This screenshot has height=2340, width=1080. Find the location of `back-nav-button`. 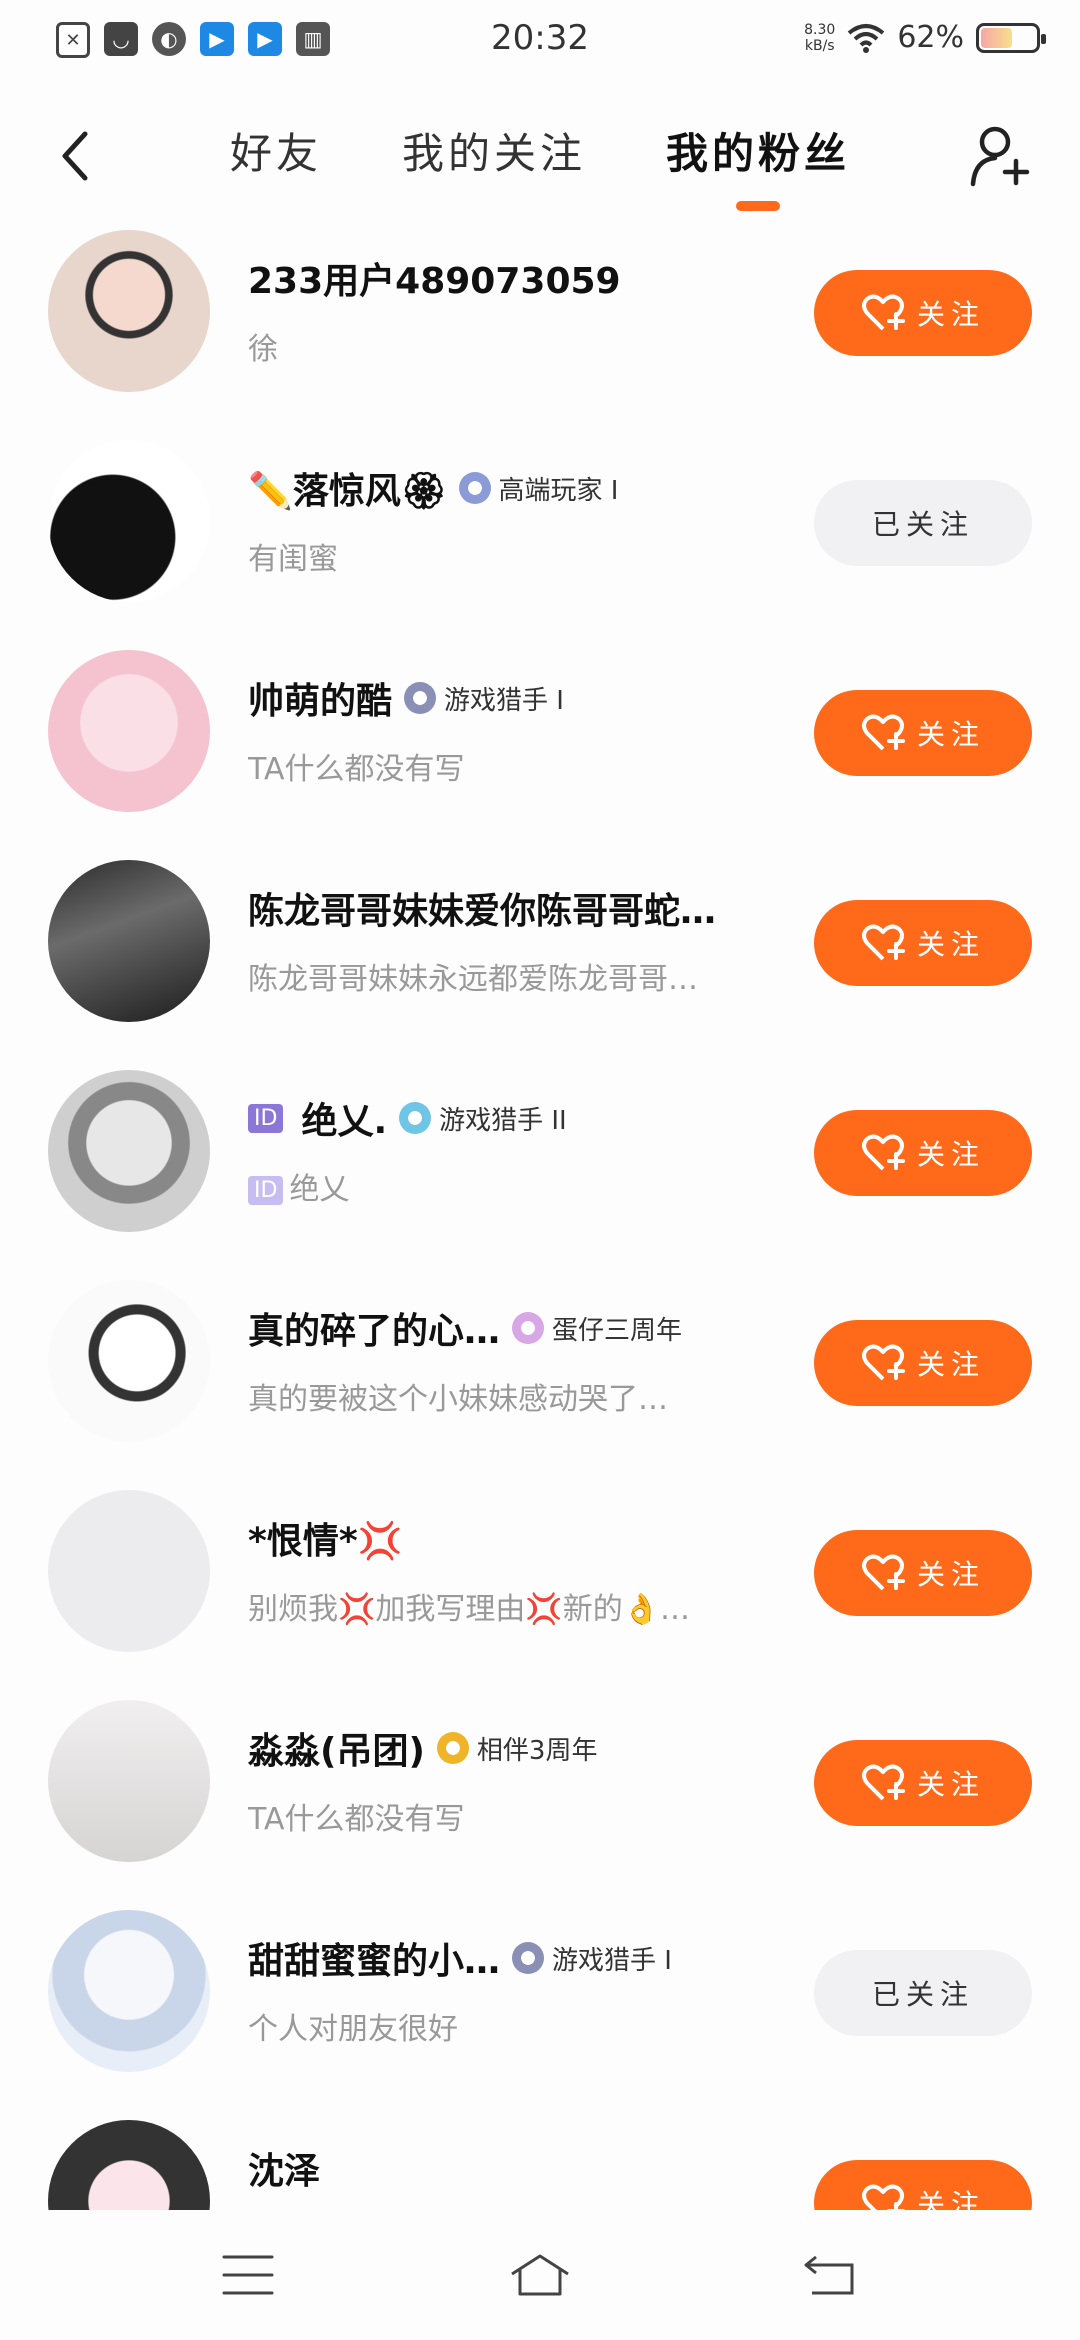

back-nav-button is located at coordinates (830, 2275).